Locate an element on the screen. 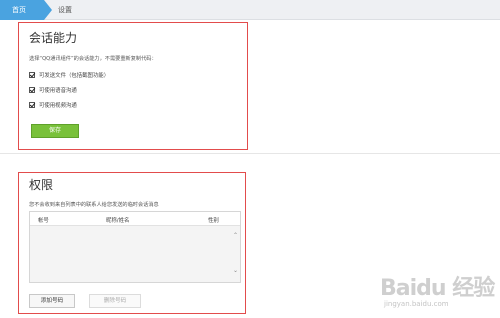 This screenshot has height=318, width=500. add-number-button: 添加号码 is located at coordinates (52, 301).